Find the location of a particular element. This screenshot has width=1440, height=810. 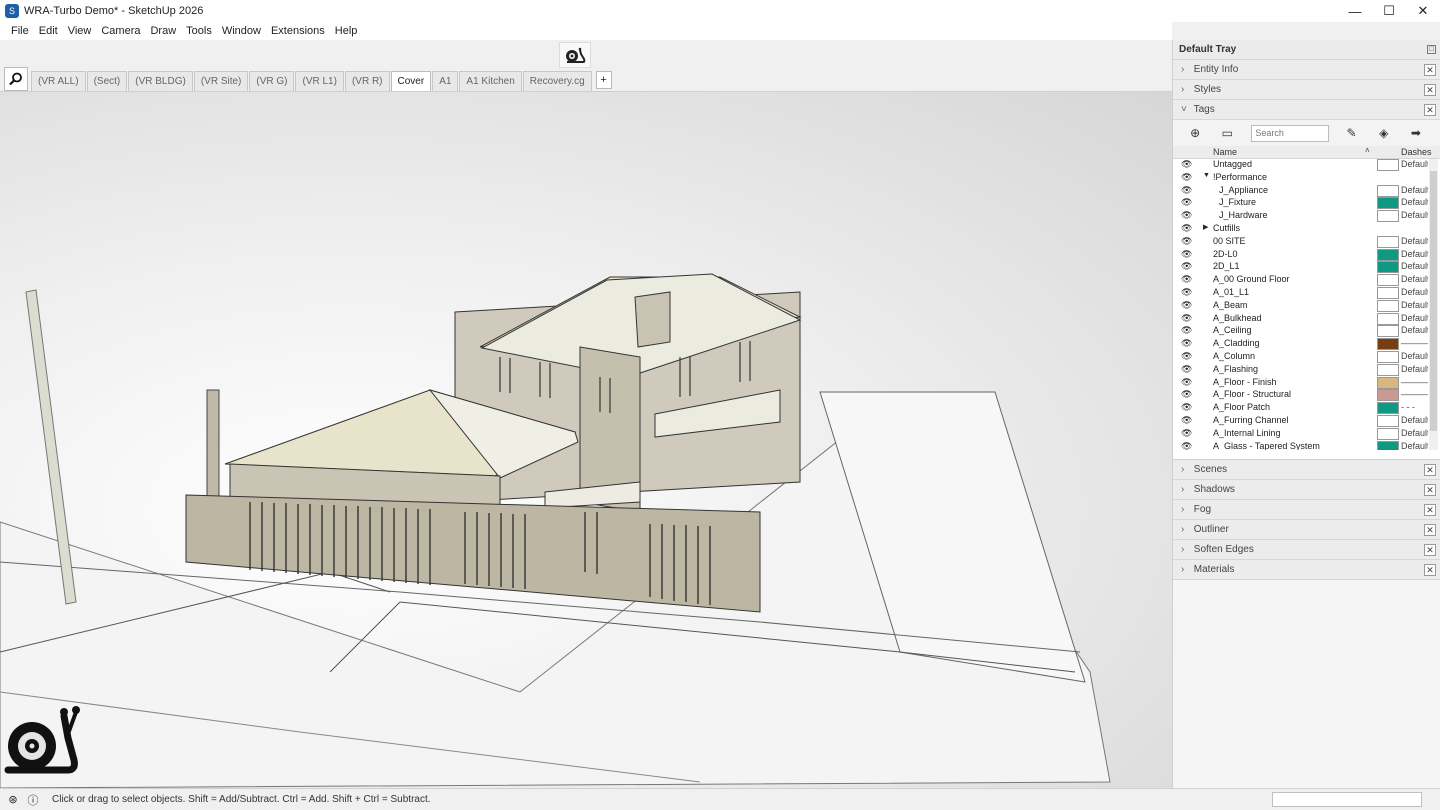

search-tool-button is located at coordinates (16, 79).